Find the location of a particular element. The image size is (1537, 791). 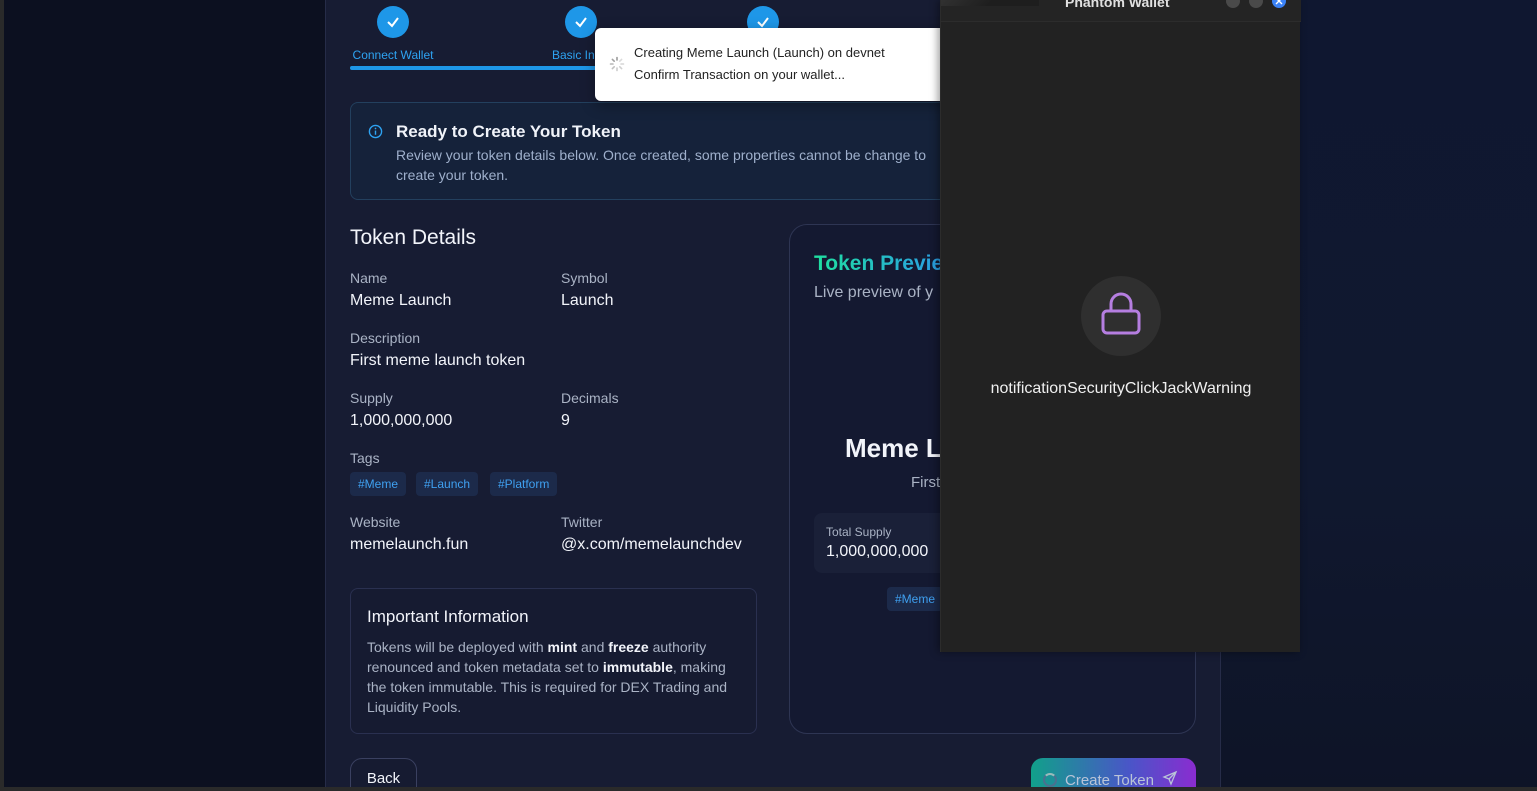

name-value: Meme Launch is located at coordinates (401, 300).